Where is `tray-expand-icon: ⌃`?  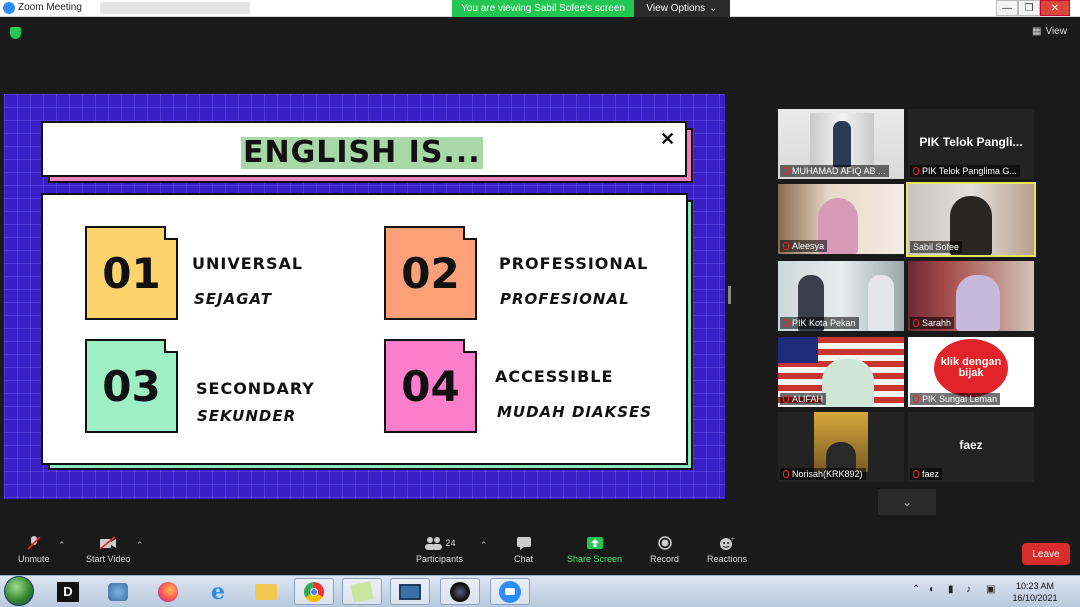
tray-expand-icon: ⌃ is located at coordinates (916, 589).